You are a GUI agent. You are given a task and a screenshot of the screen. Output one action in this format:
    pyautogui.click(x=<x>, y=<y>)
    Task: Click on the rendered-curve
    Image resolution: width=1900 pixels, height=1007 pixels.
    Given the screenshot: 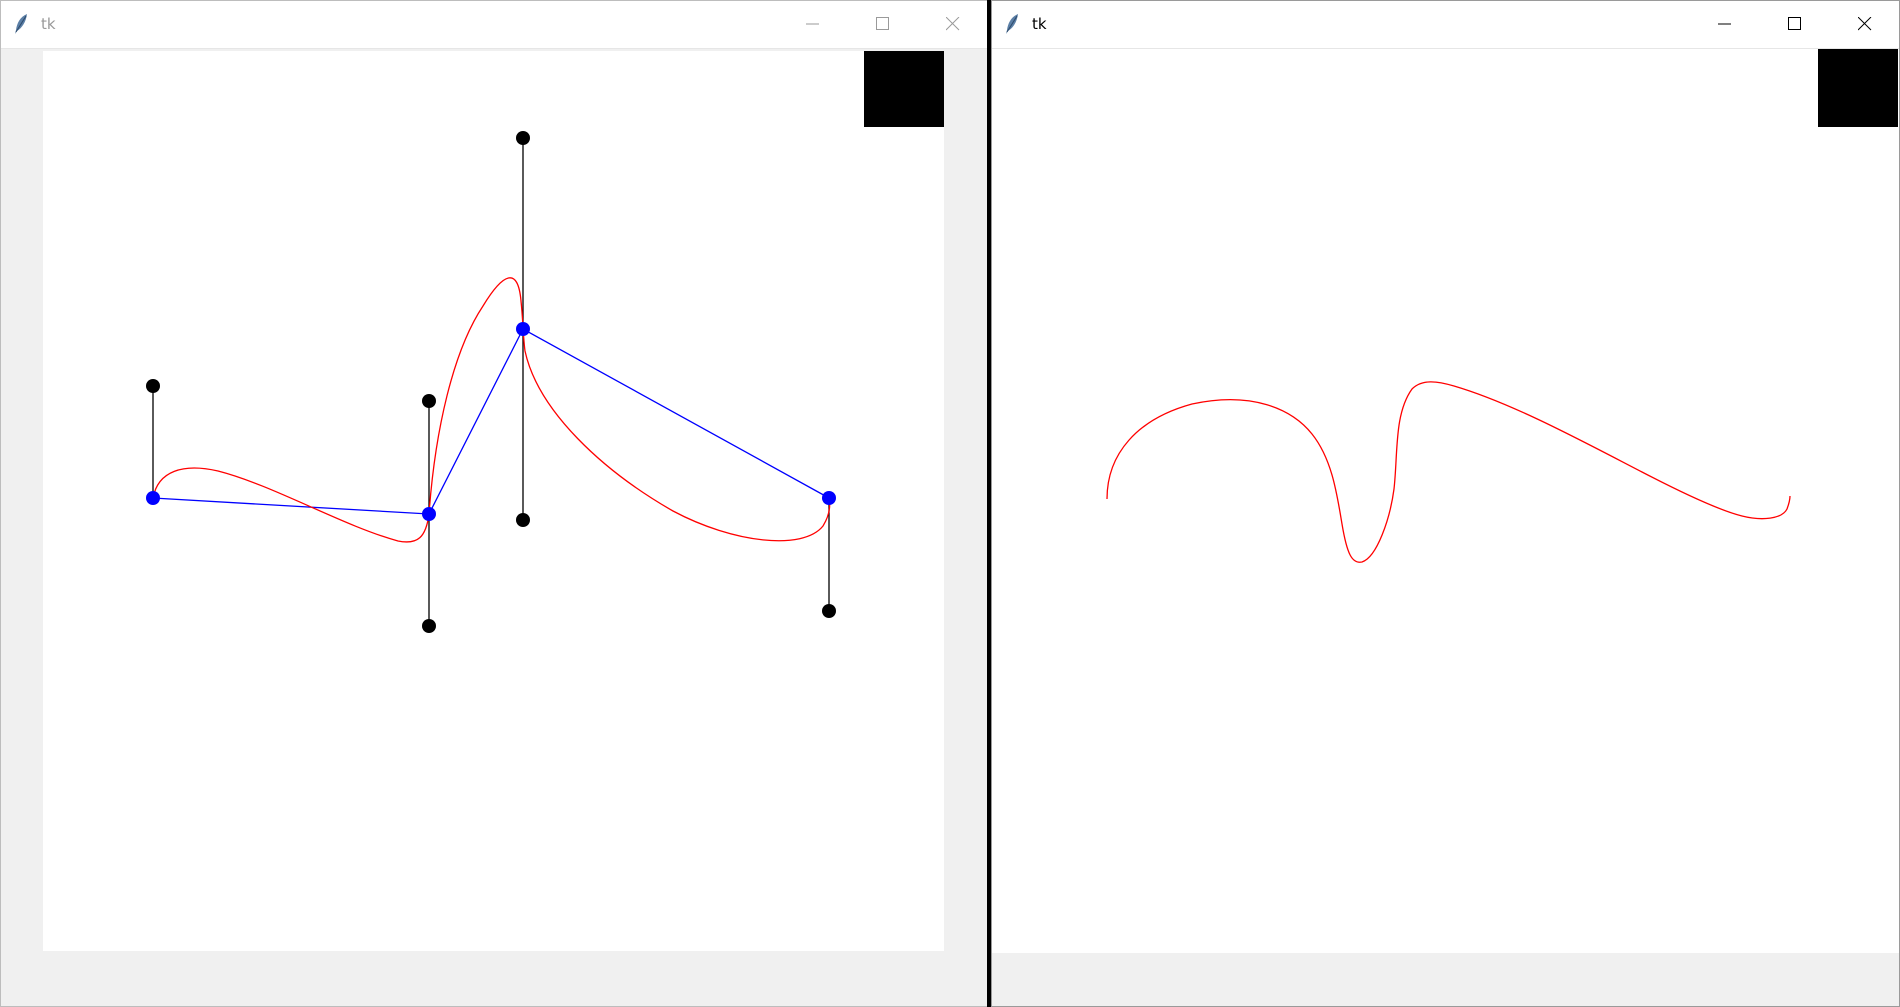 What is the action you would take?
    pyautogui.click(x=1448, y=472)
    